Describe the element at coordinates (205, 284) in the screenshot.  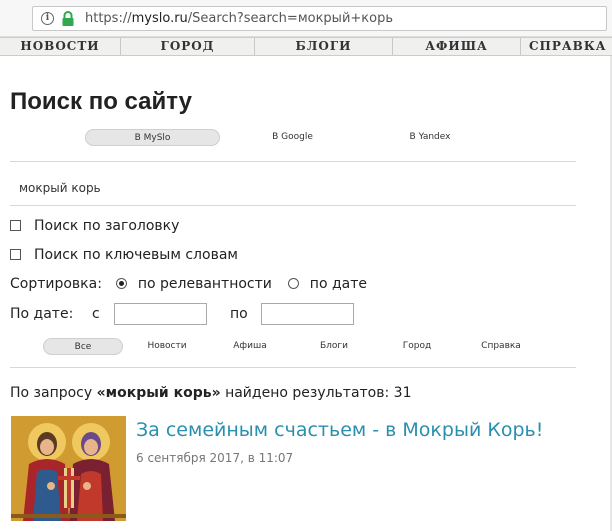
I see `sort-relevance-label: по релевантности` at that location.